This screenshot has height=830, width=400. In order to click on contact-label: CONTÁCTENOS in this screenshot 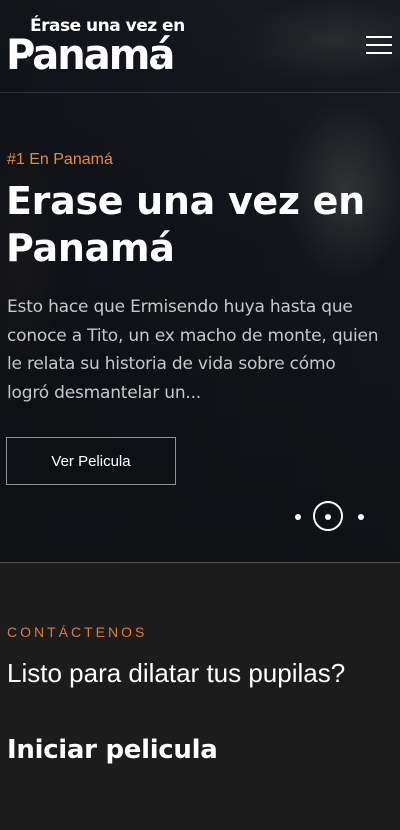, I will do `click(77, 632)`.